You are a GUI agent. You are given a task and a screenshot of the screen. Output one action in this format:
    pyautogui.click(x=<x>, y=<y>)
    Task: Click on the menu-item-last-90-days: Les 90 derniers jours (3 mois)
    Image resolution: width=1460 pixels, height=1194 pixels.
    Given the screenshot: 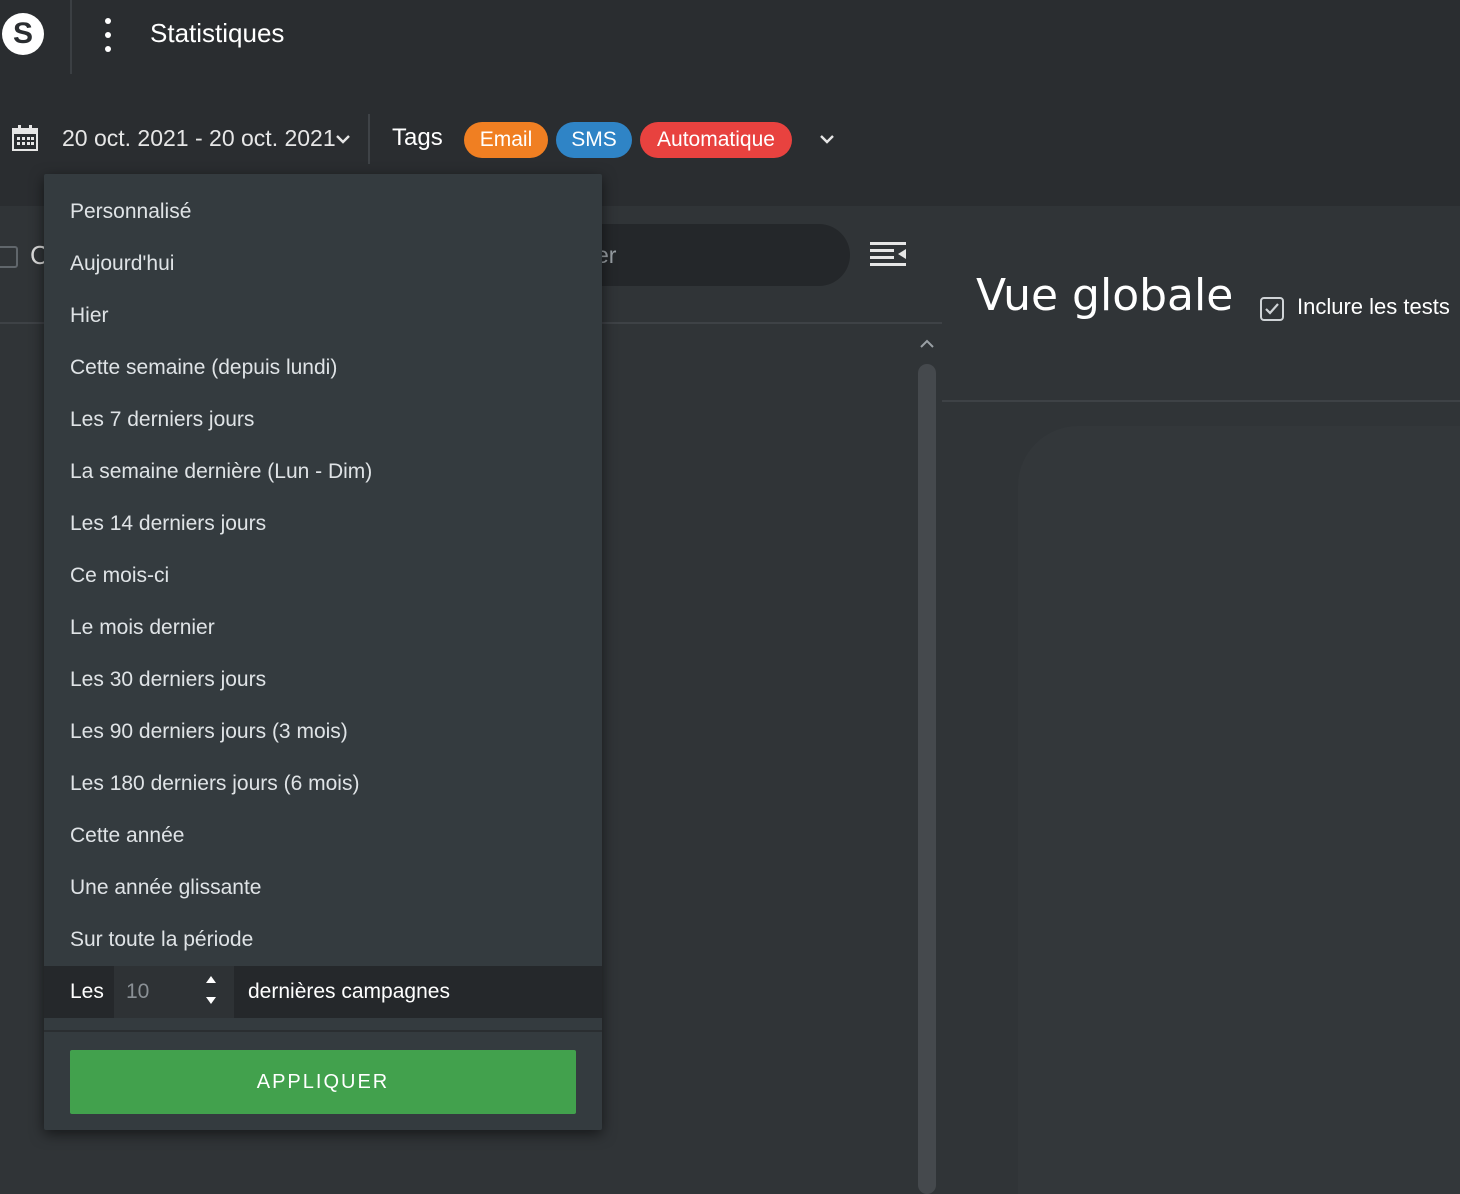 What is the action you would take?
    pyautogui.click(x=209, y=732)
    